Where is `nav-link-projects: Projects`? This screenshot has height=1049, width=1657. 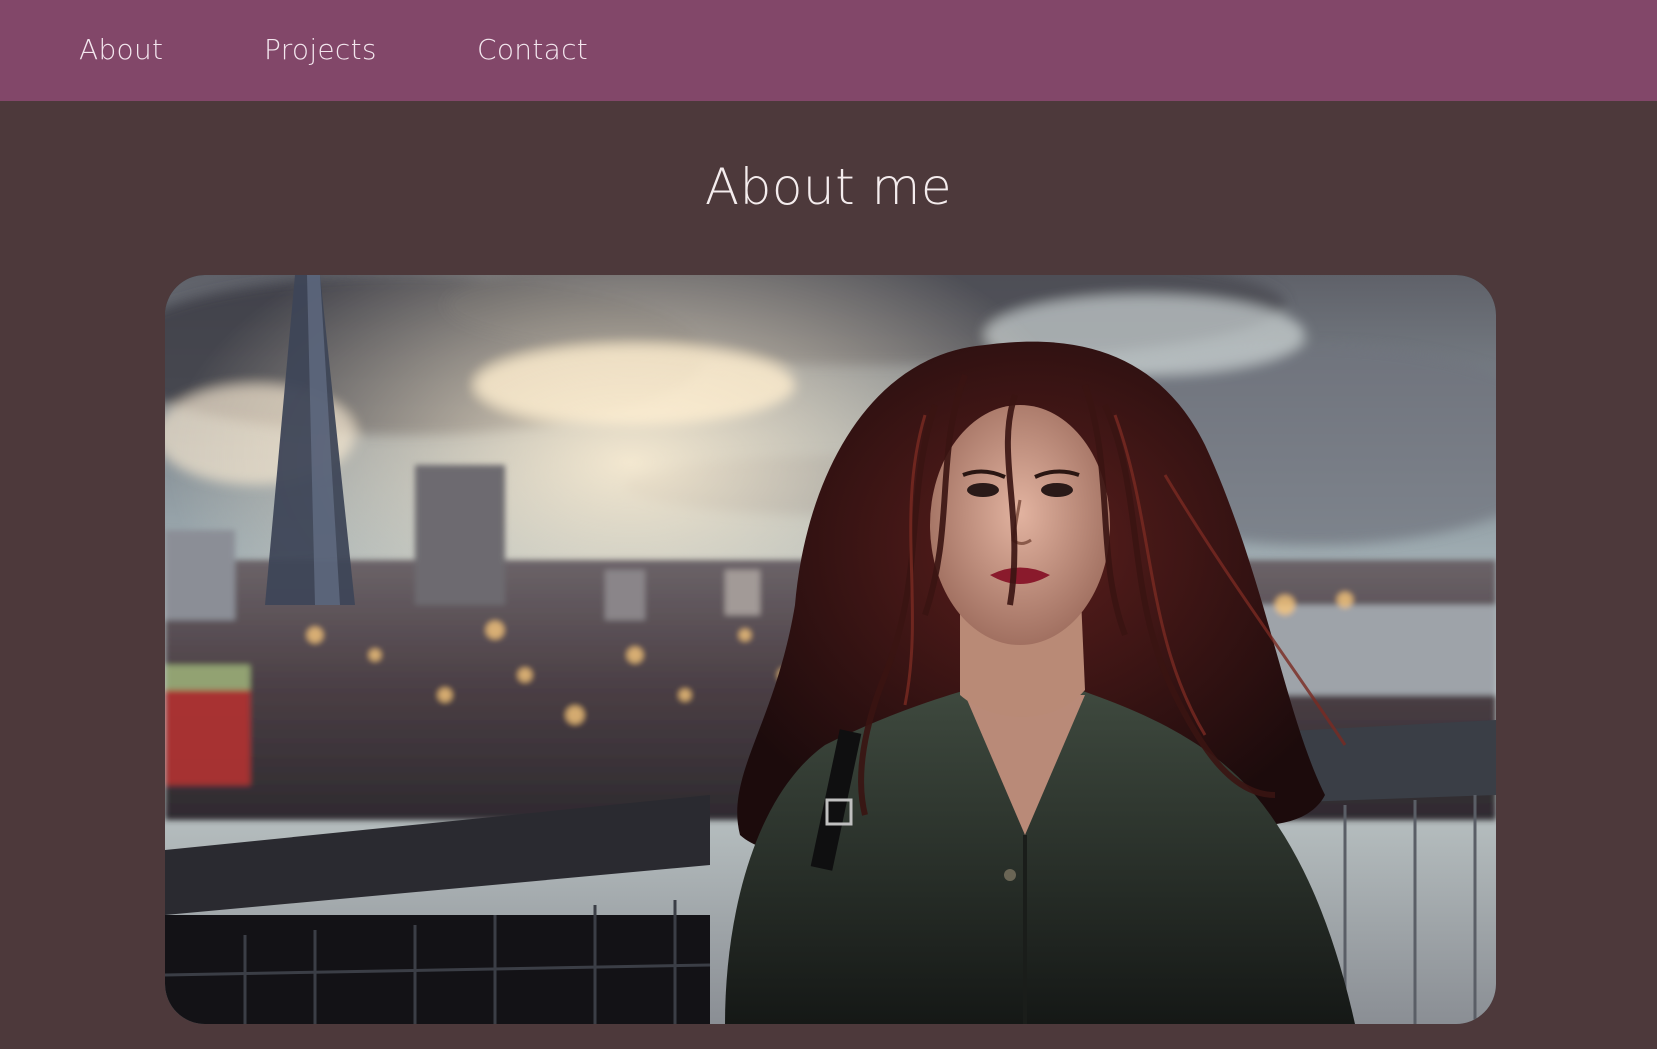
nav-link-projects: Projects is located at coordinates (320, 50).